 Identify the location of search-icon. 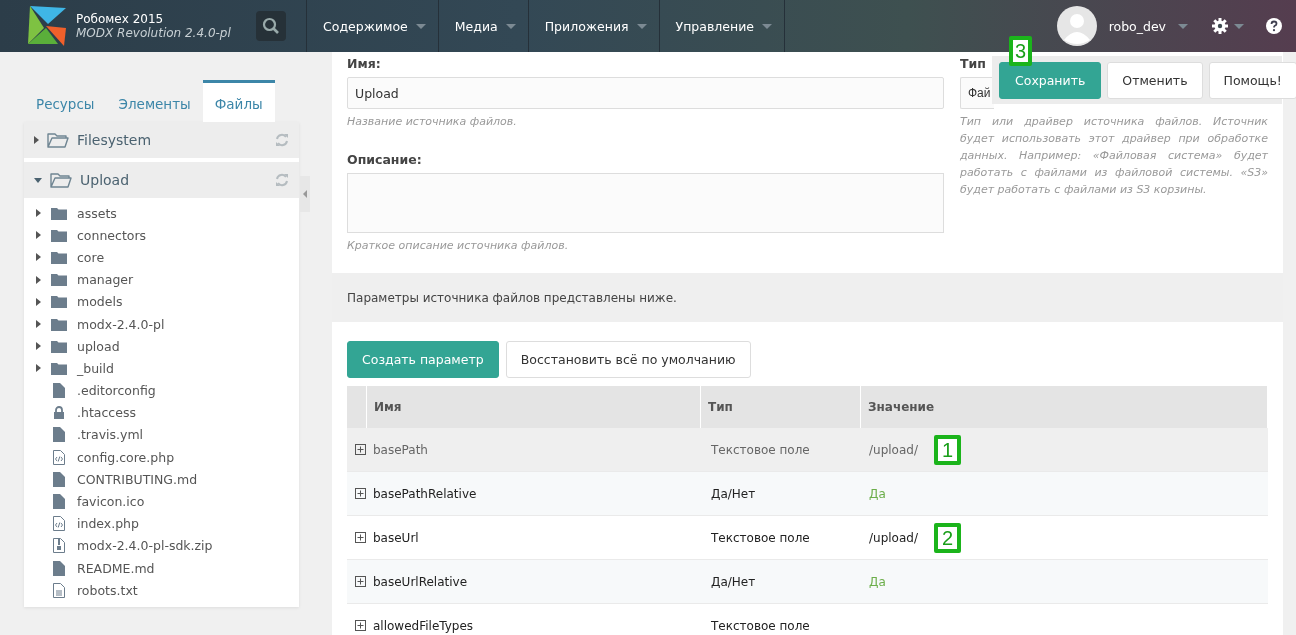
(271, 26).